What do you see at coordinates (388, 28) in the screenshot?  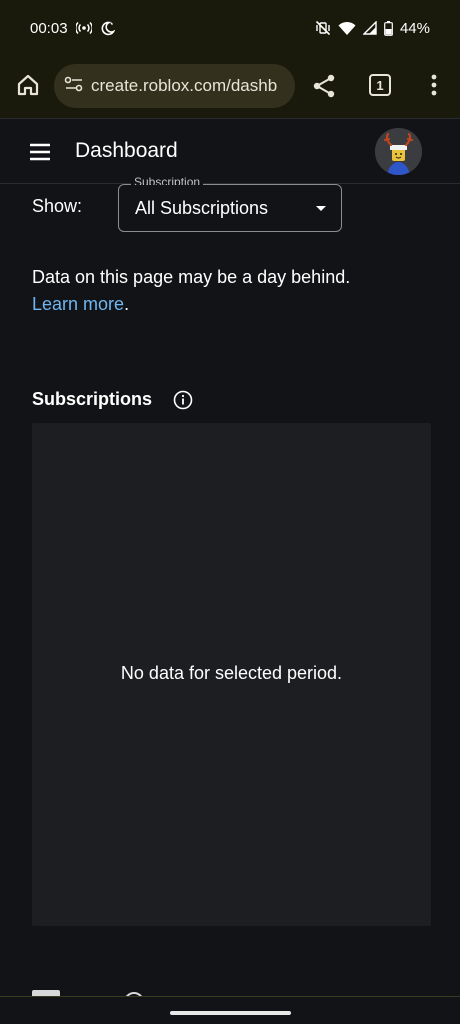 I see `battery-icon` at bounding box center [388, 28].